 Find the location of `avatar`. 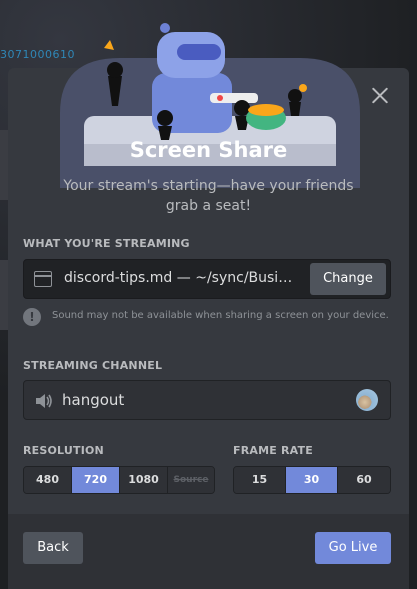

avatar is located at coordinates (367, 400).